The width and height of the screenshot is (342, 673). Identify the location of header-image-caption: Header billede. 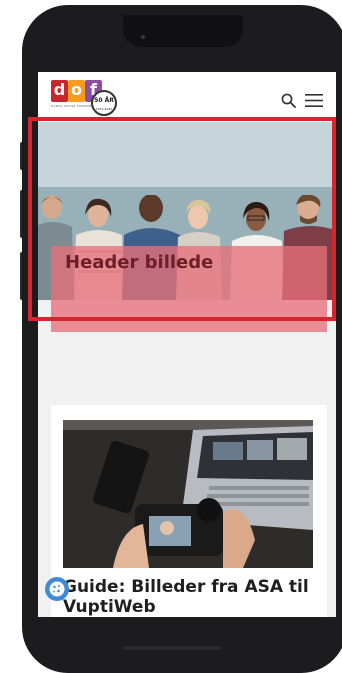
(139, 262).